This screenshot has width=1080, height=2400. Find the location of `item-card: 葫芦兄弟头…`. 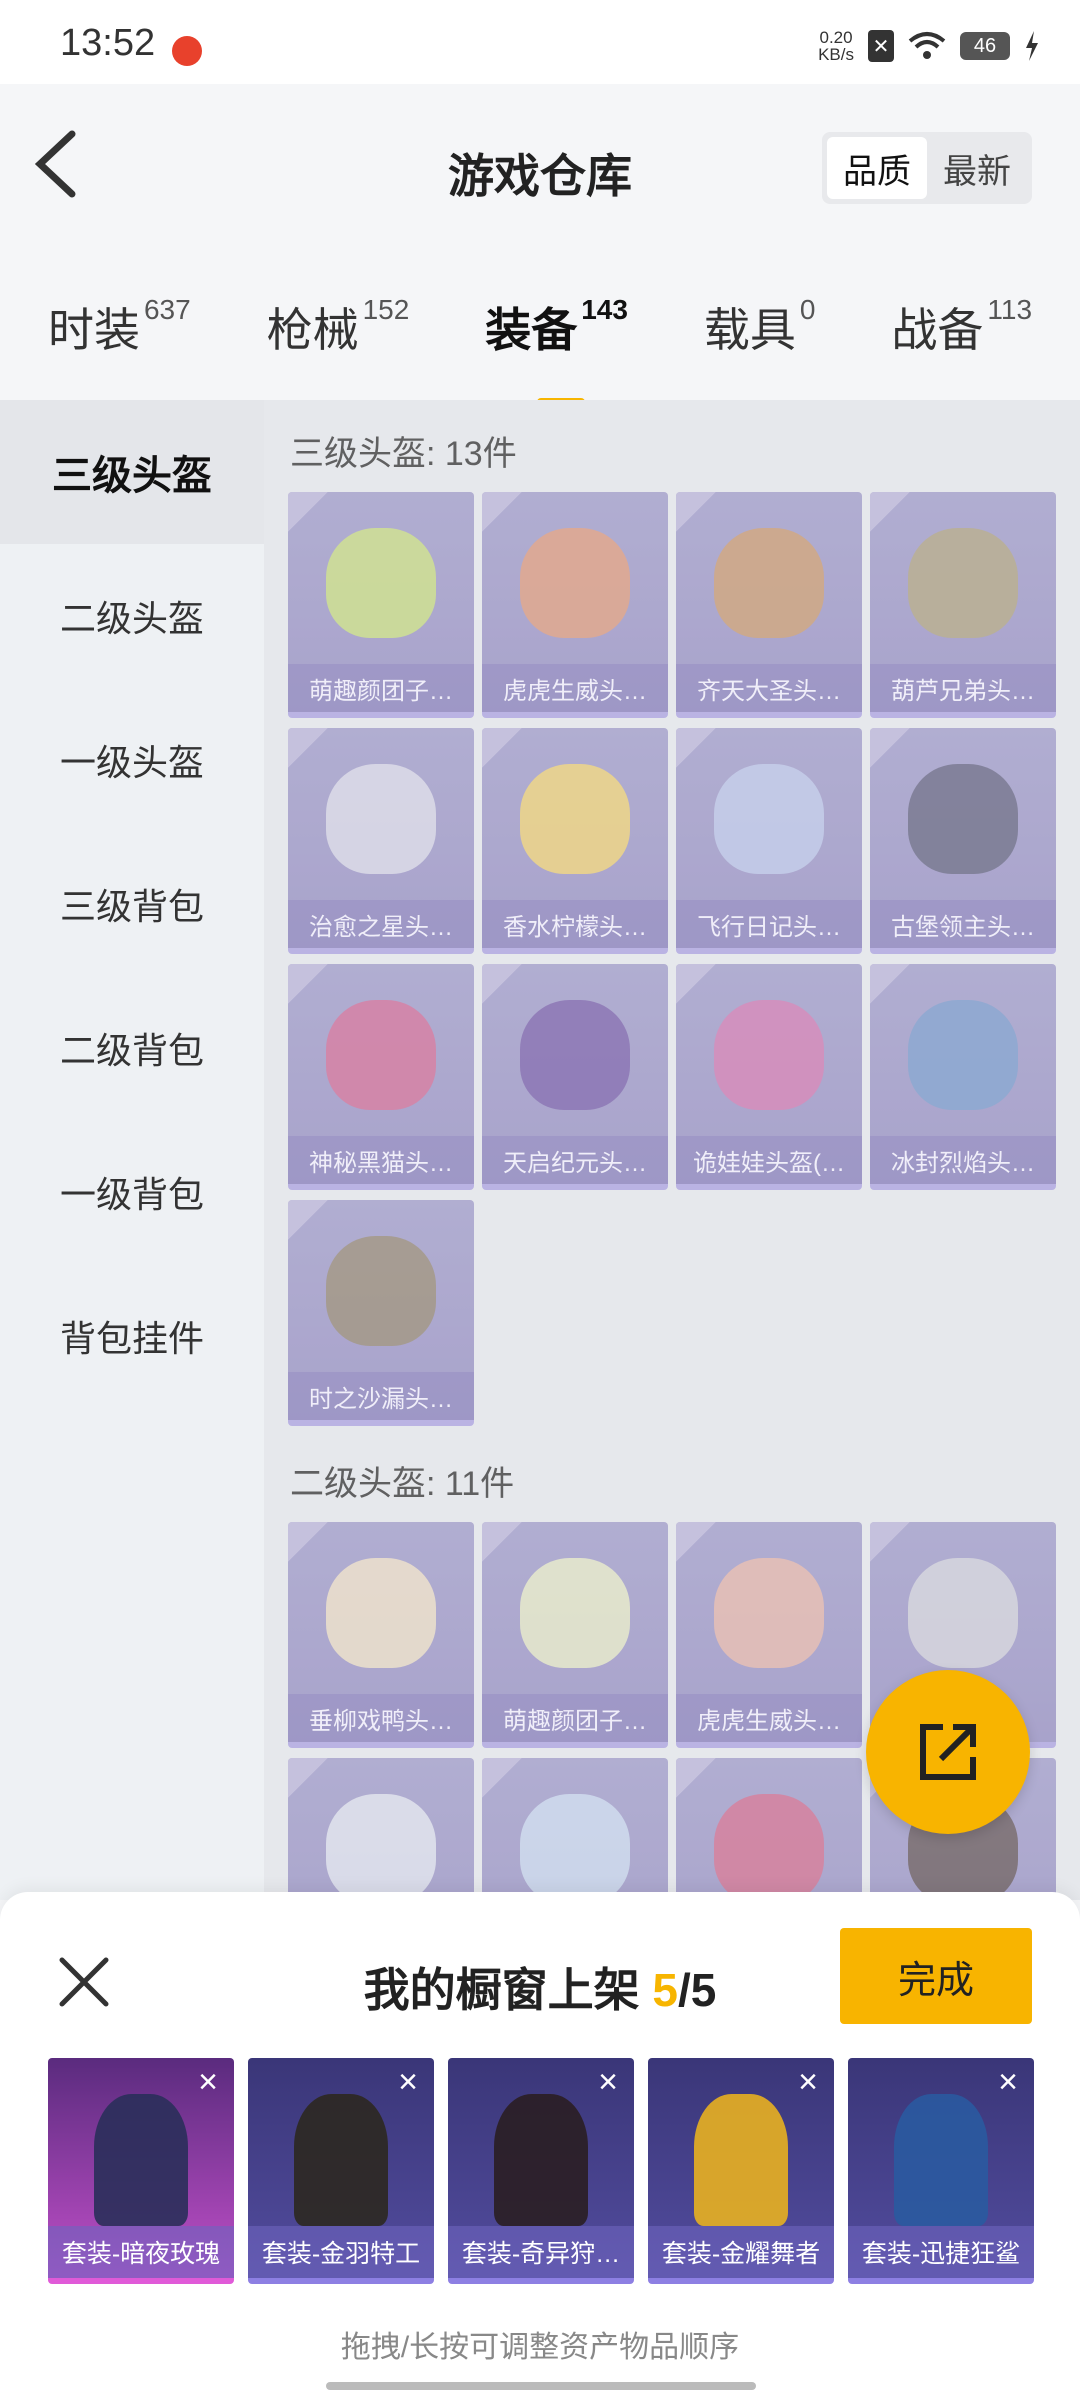

item-card: 葫芦兄弟头… is located at coordinates (963, 605).